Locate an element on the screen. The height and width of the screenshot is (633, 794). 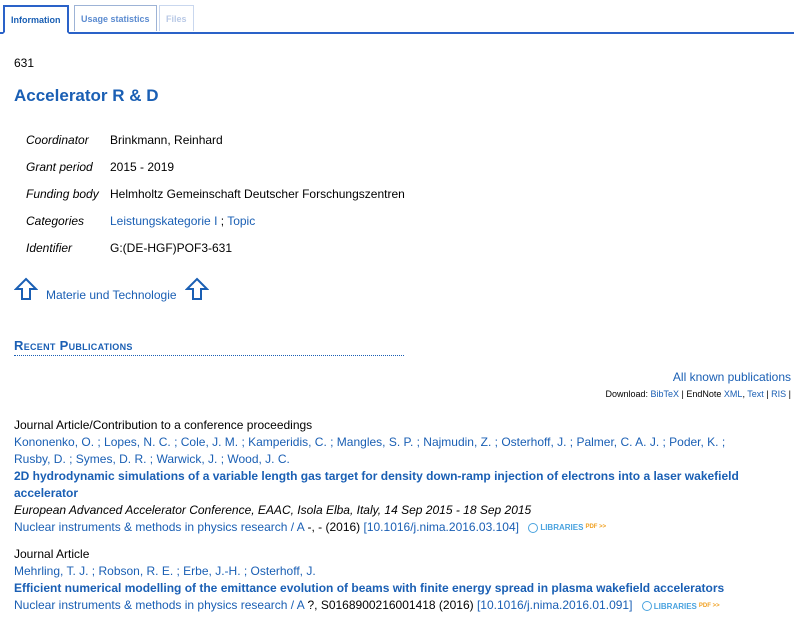
meta-row-categories: Categories Leistungskategorie I ; Topic is located at coordinates (215, 227).